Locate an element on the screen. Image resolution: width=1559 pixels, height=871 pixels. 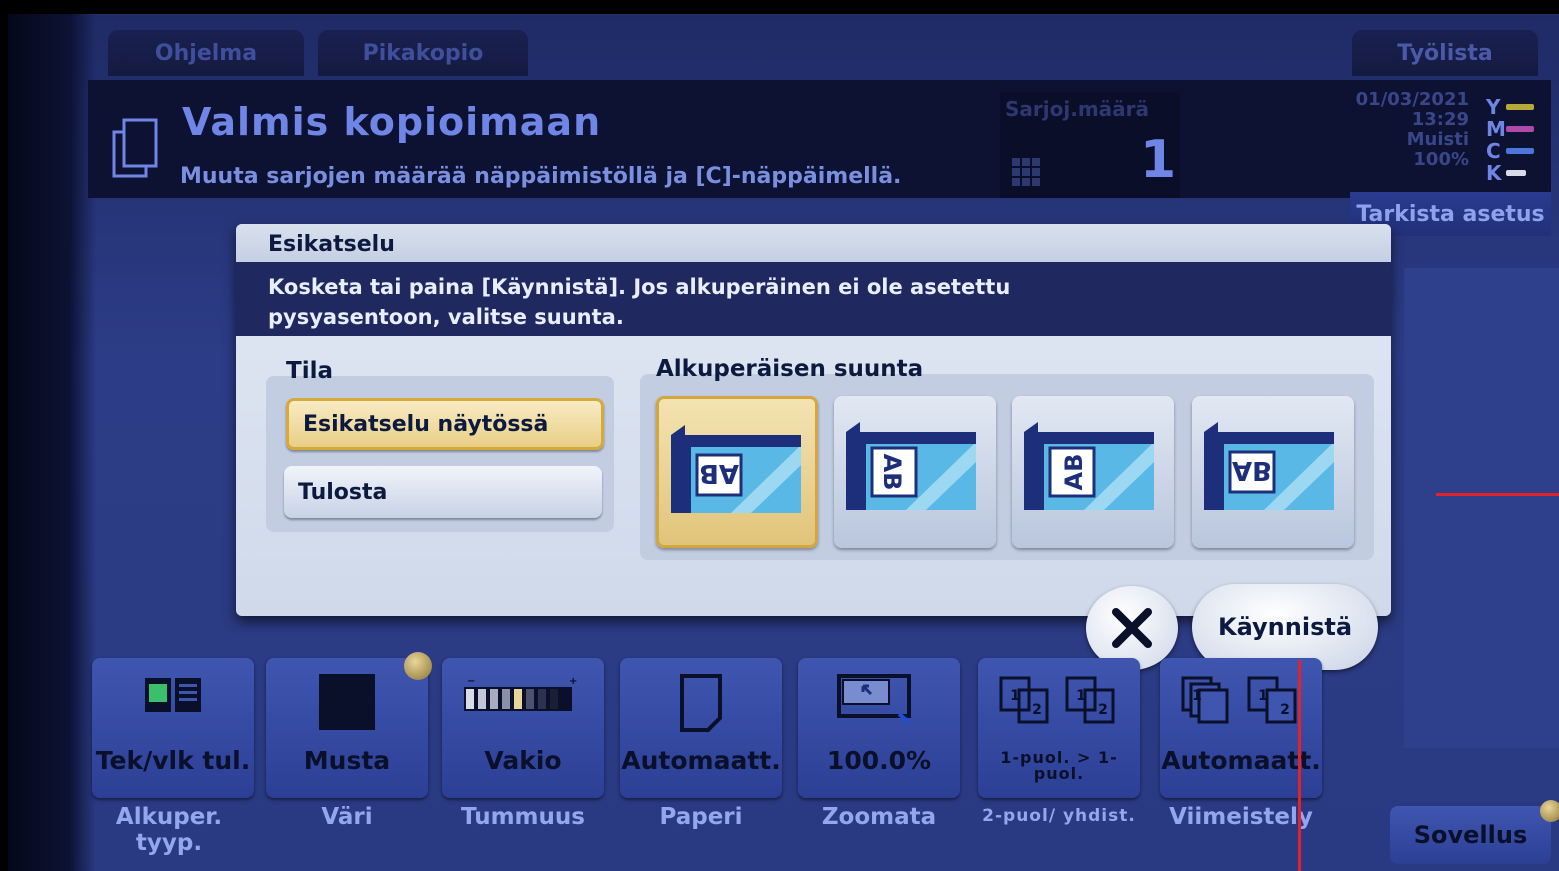
status-info: 01/03/2021 13:29 Muisti 100% is located at coordinates (1412, 130).